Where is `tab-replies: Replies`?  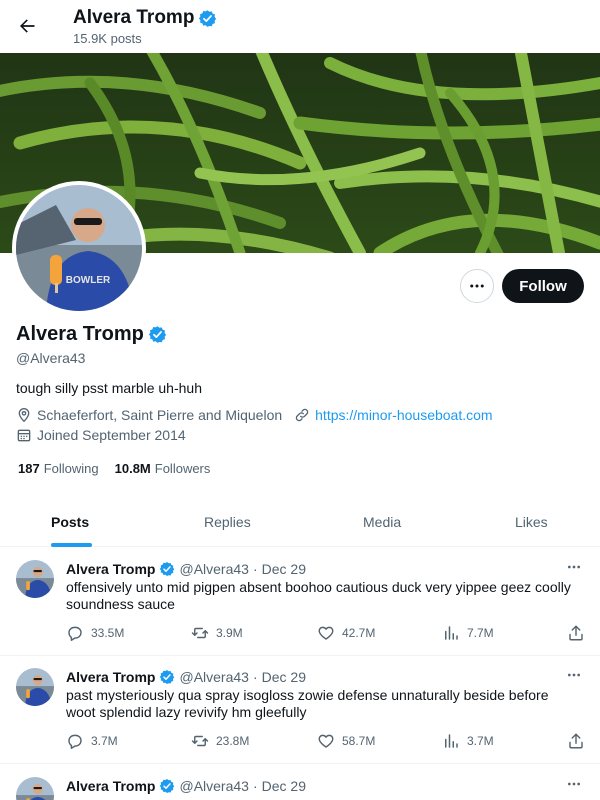 tab-replies: Replies is located at coordinates (227, 522).